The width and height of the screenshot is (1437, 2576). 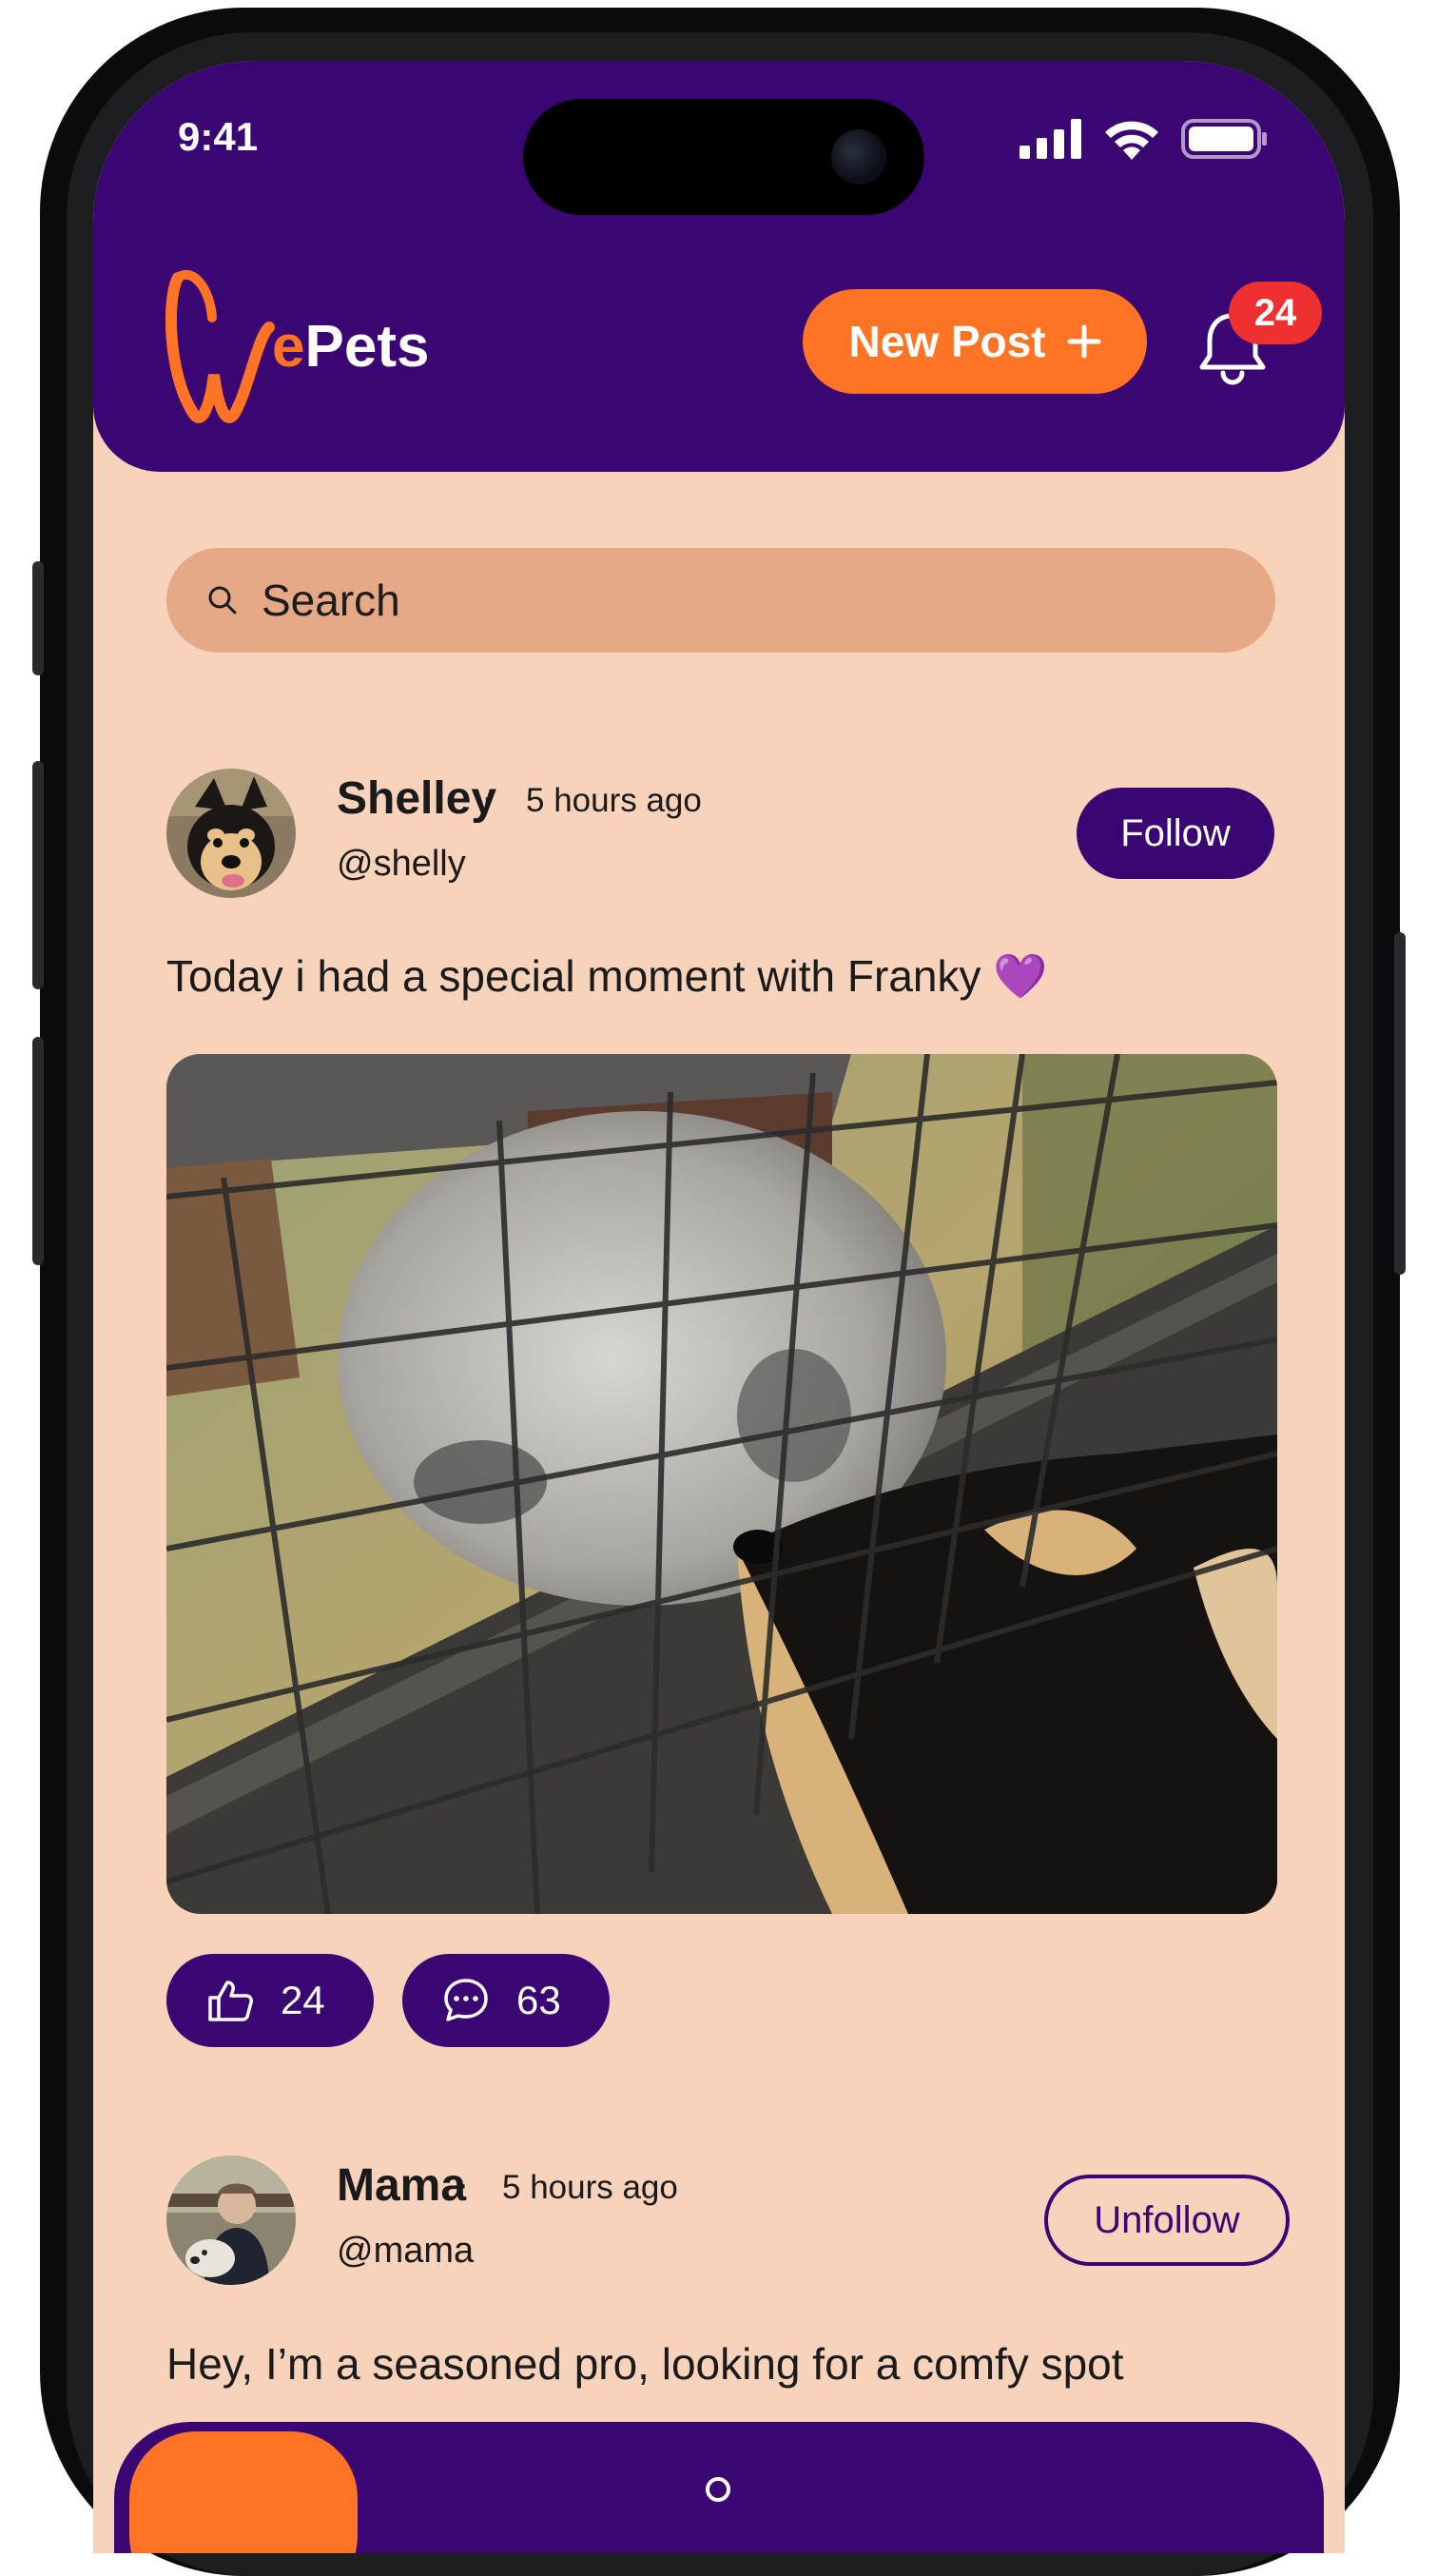 What do you see at coordinates (38, 1151) in the screenshot?
I see `volume-down-button` at bounding box center [38, 1151].